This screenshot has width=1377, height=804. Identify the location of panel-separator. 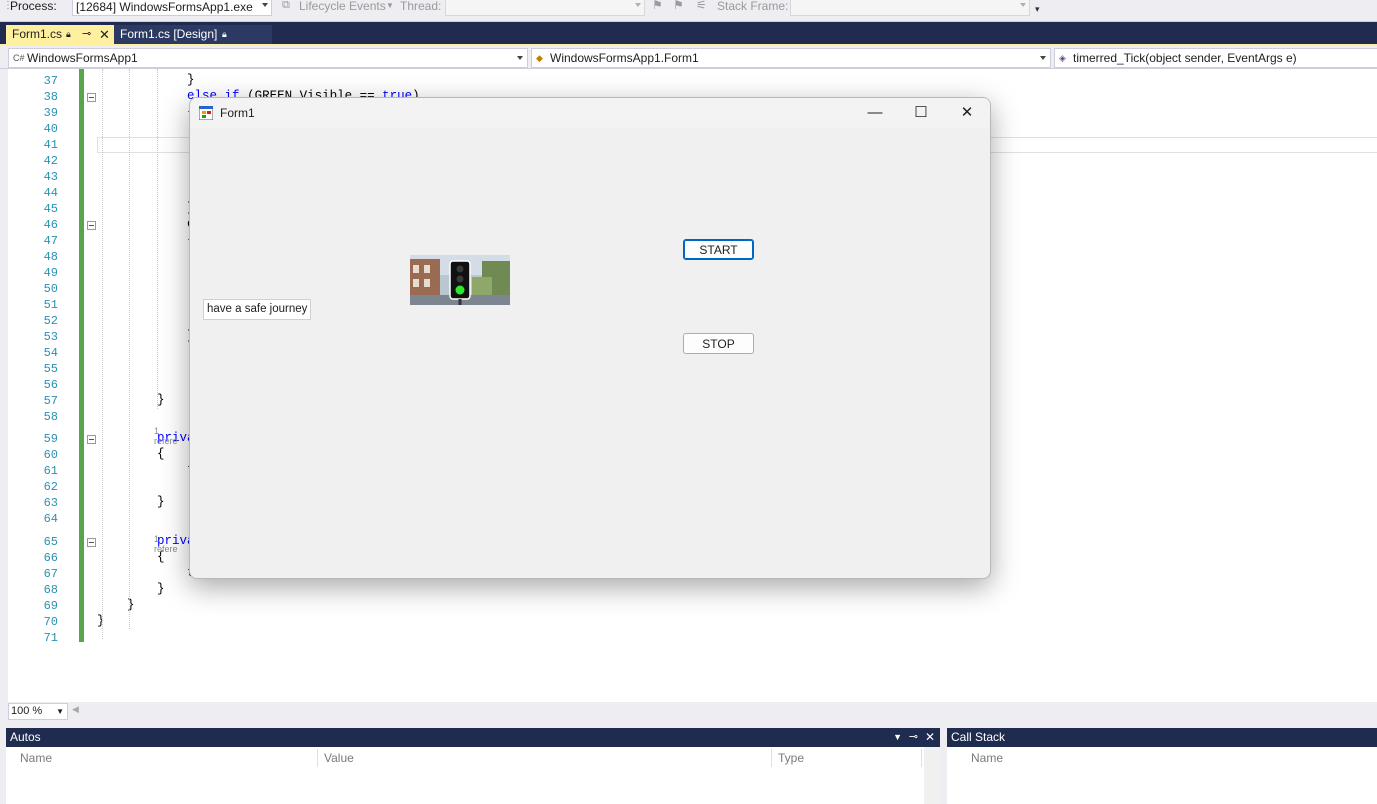
(688, 724).